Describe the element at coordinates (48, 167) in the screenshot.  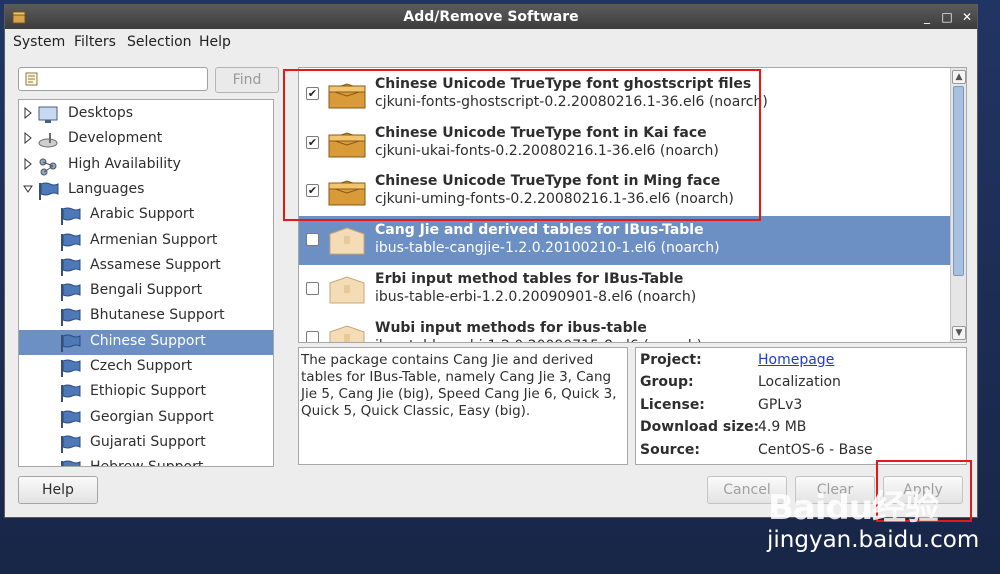
I see `network-icon` at that location.